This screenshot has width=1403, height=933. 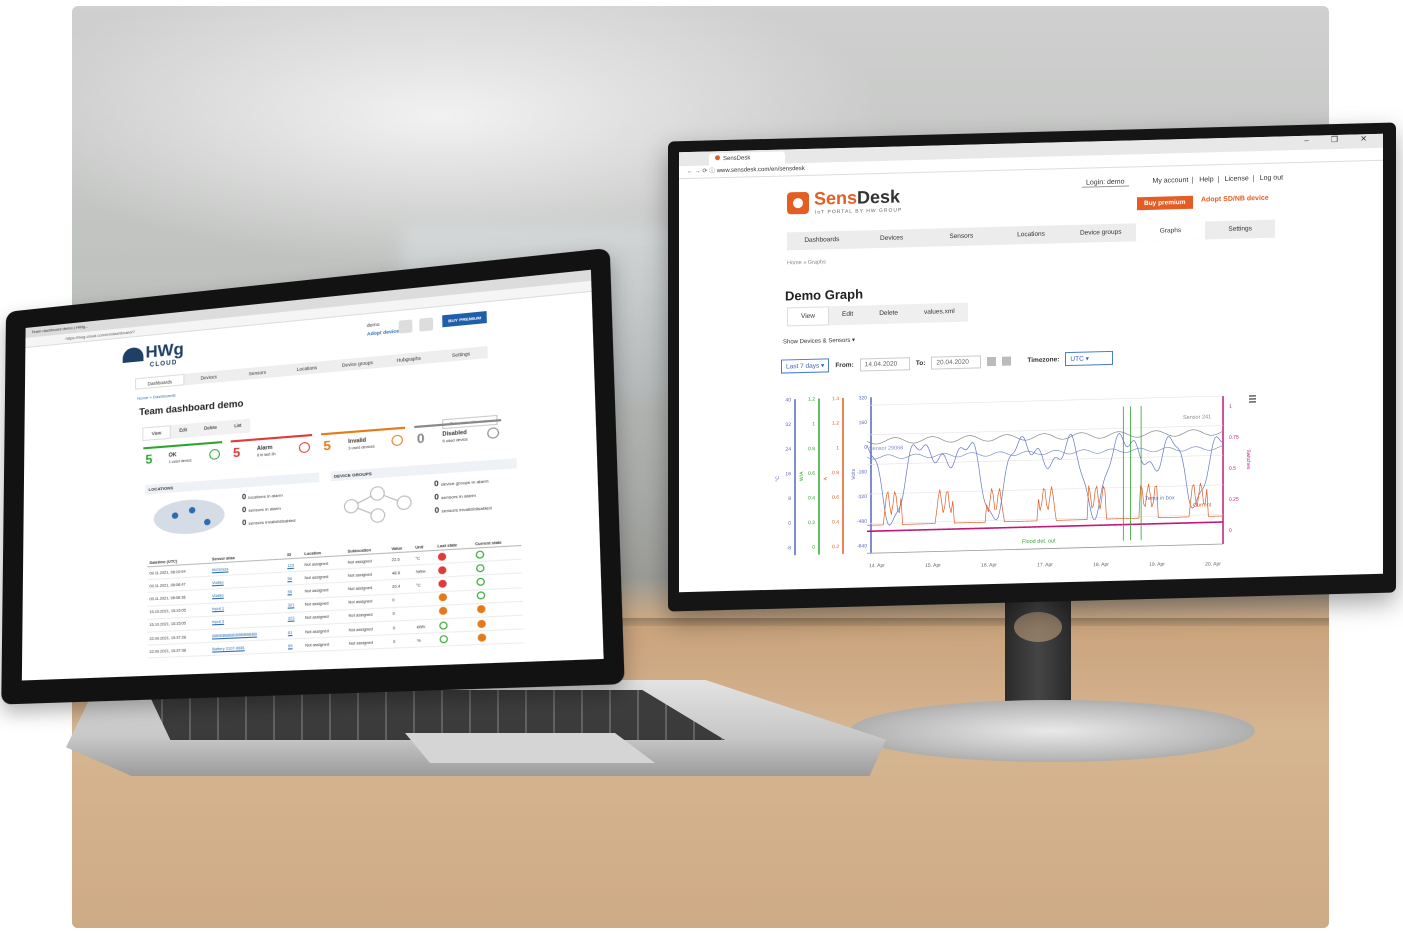 What do you see at coordinates (857, 197) in the screenshot?
I see `sensdesk-logo: SensDesk` at bounding box center [857, 197].